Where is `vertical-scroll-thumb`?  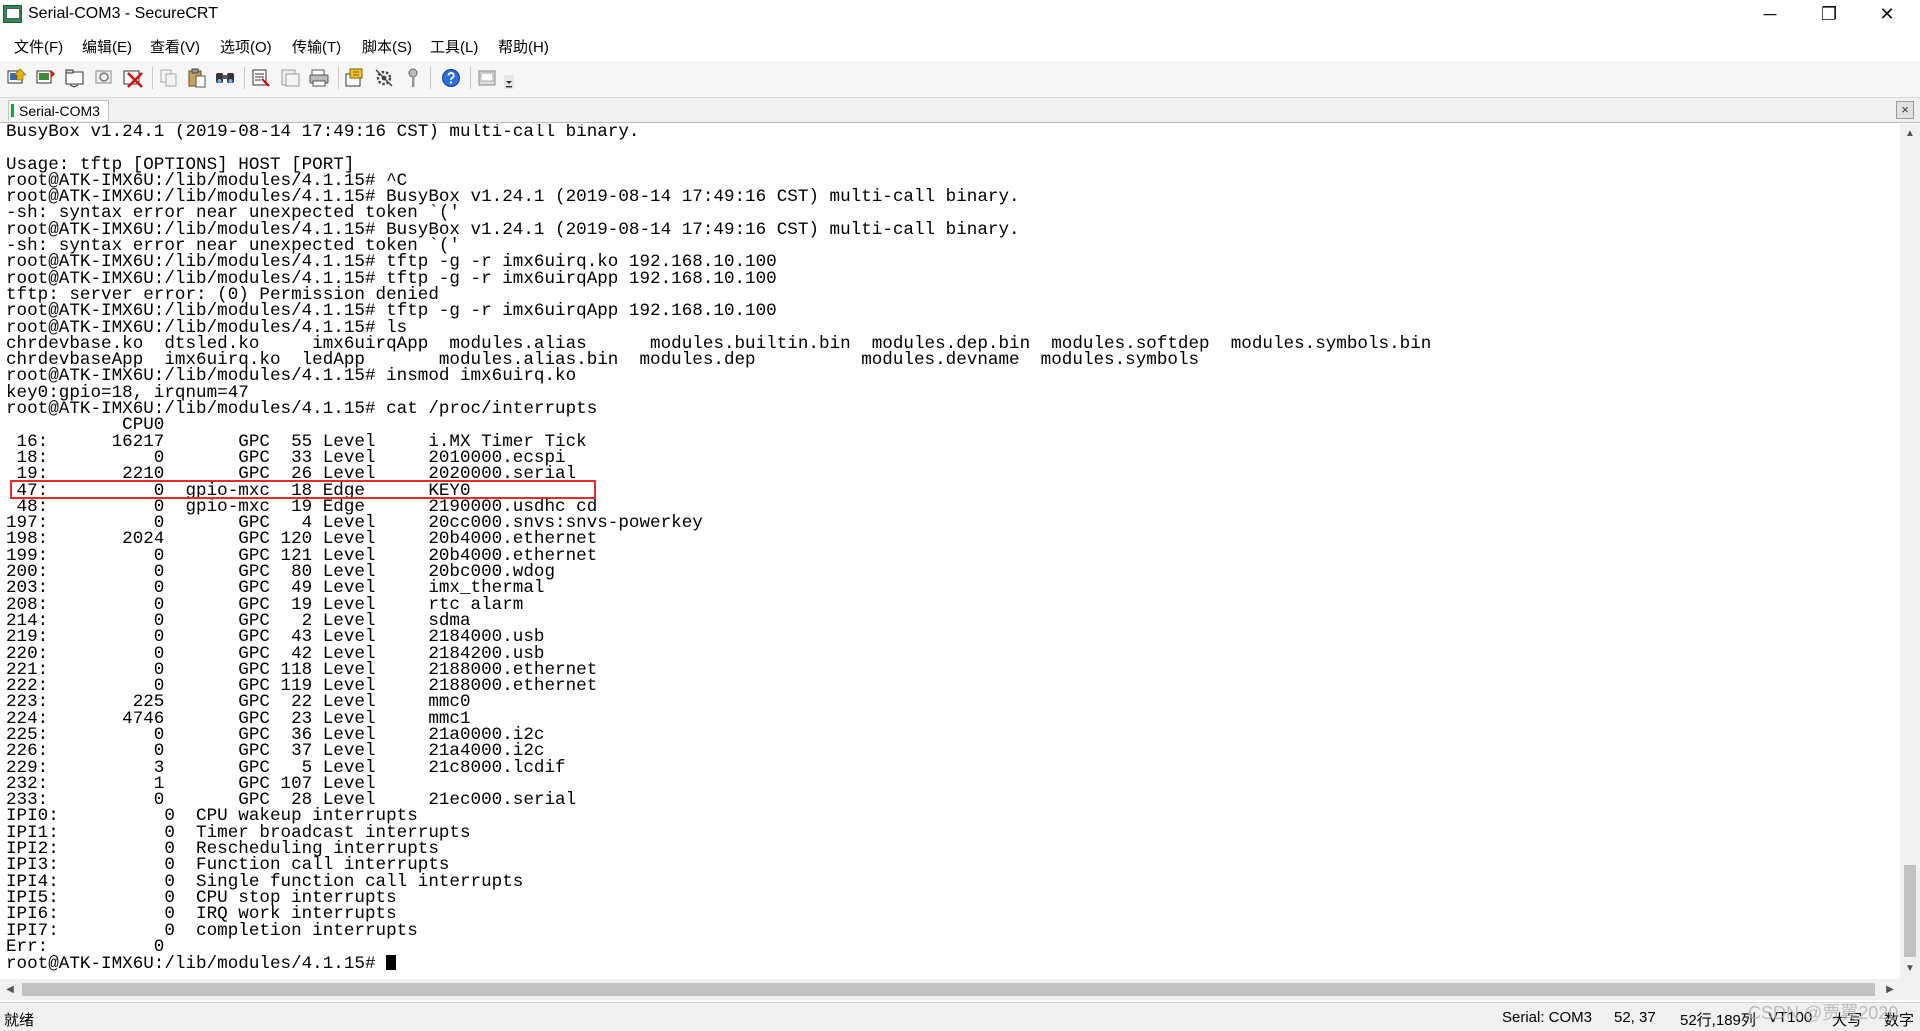 vertical-scroll-thumb is located at coordinates (1910, 911).